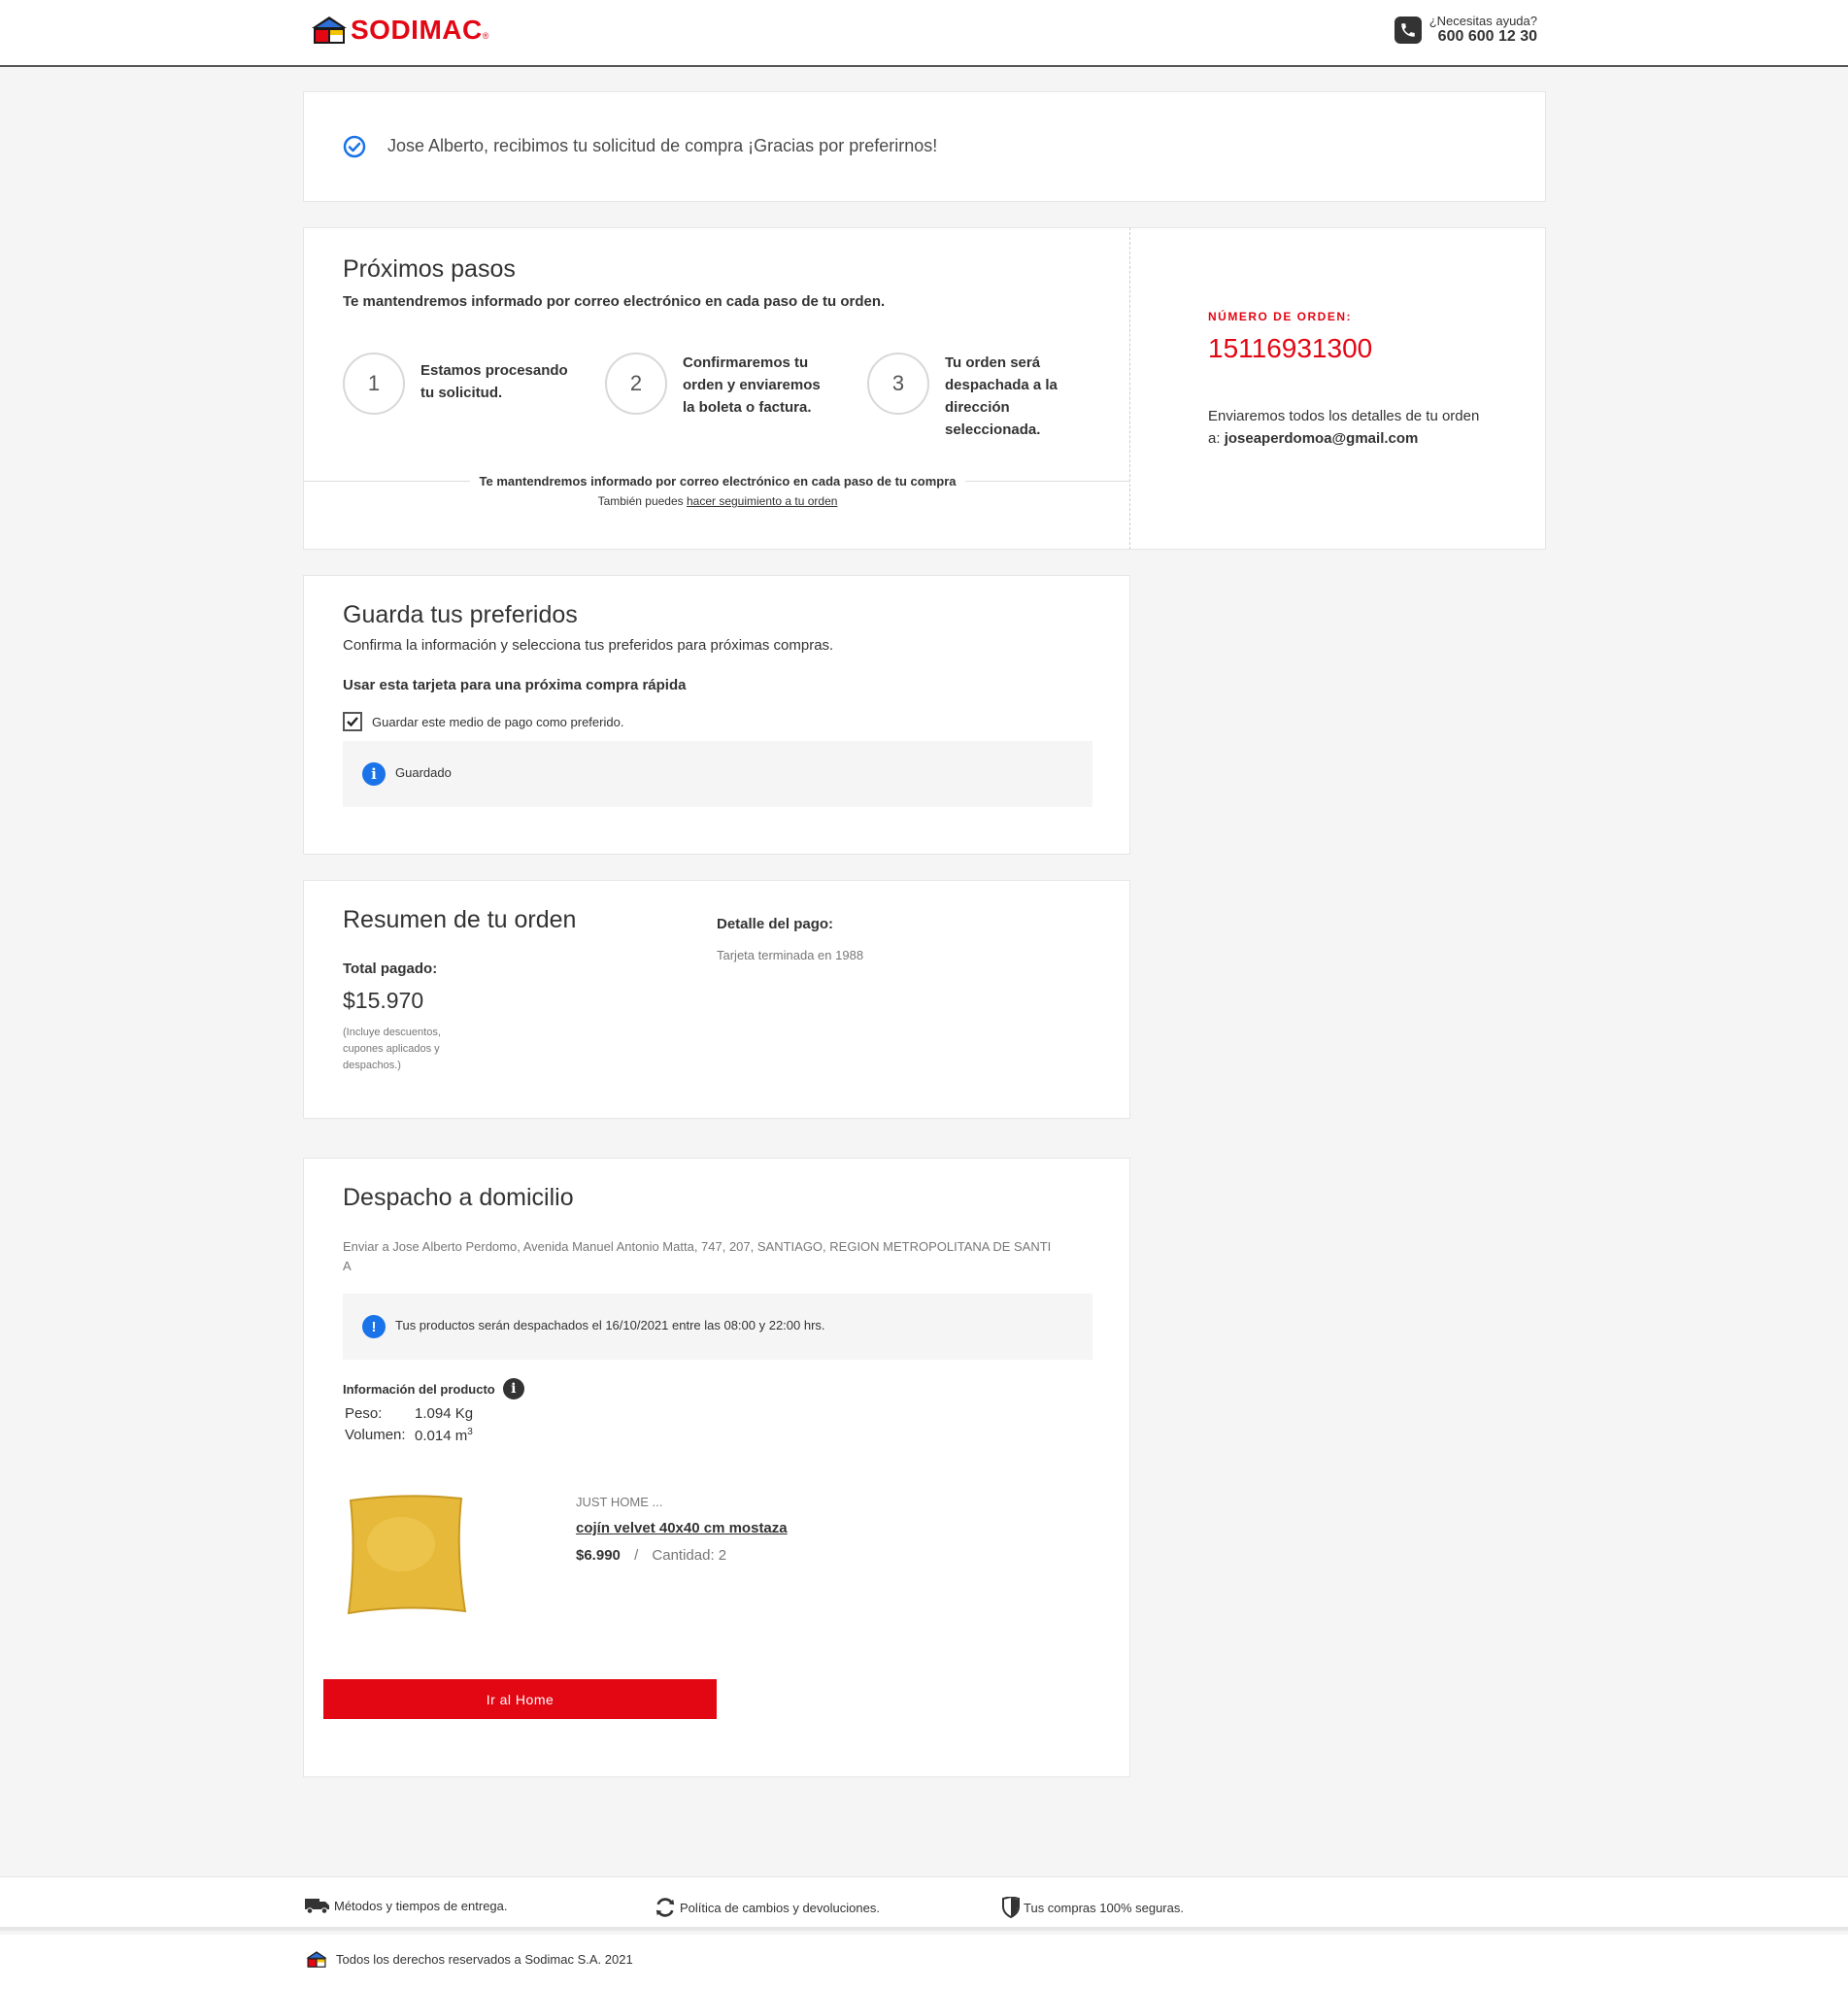  Describe the element at coordinates (347, 1266) in the screenshot. I see `delivery-address-line: A` at that location.